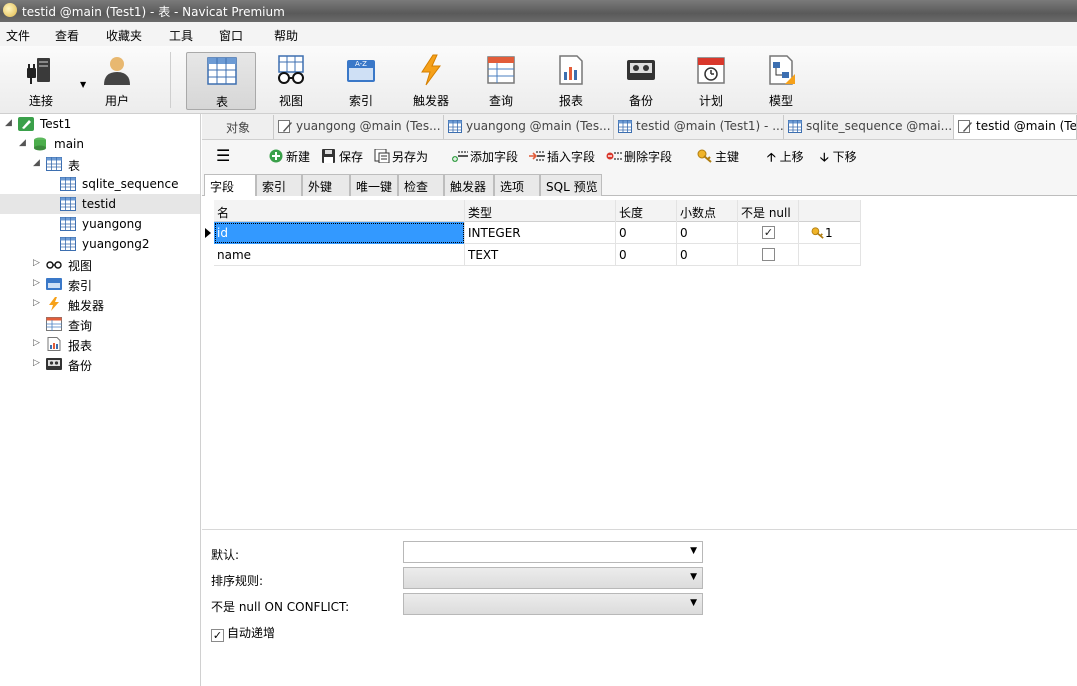 The height and width of the screenshot is (686, 1077). What do you see at coordinates (469, 185) in the screenshot?
I see `tab-triggers: 触发器` at bounding box center [469, 185].